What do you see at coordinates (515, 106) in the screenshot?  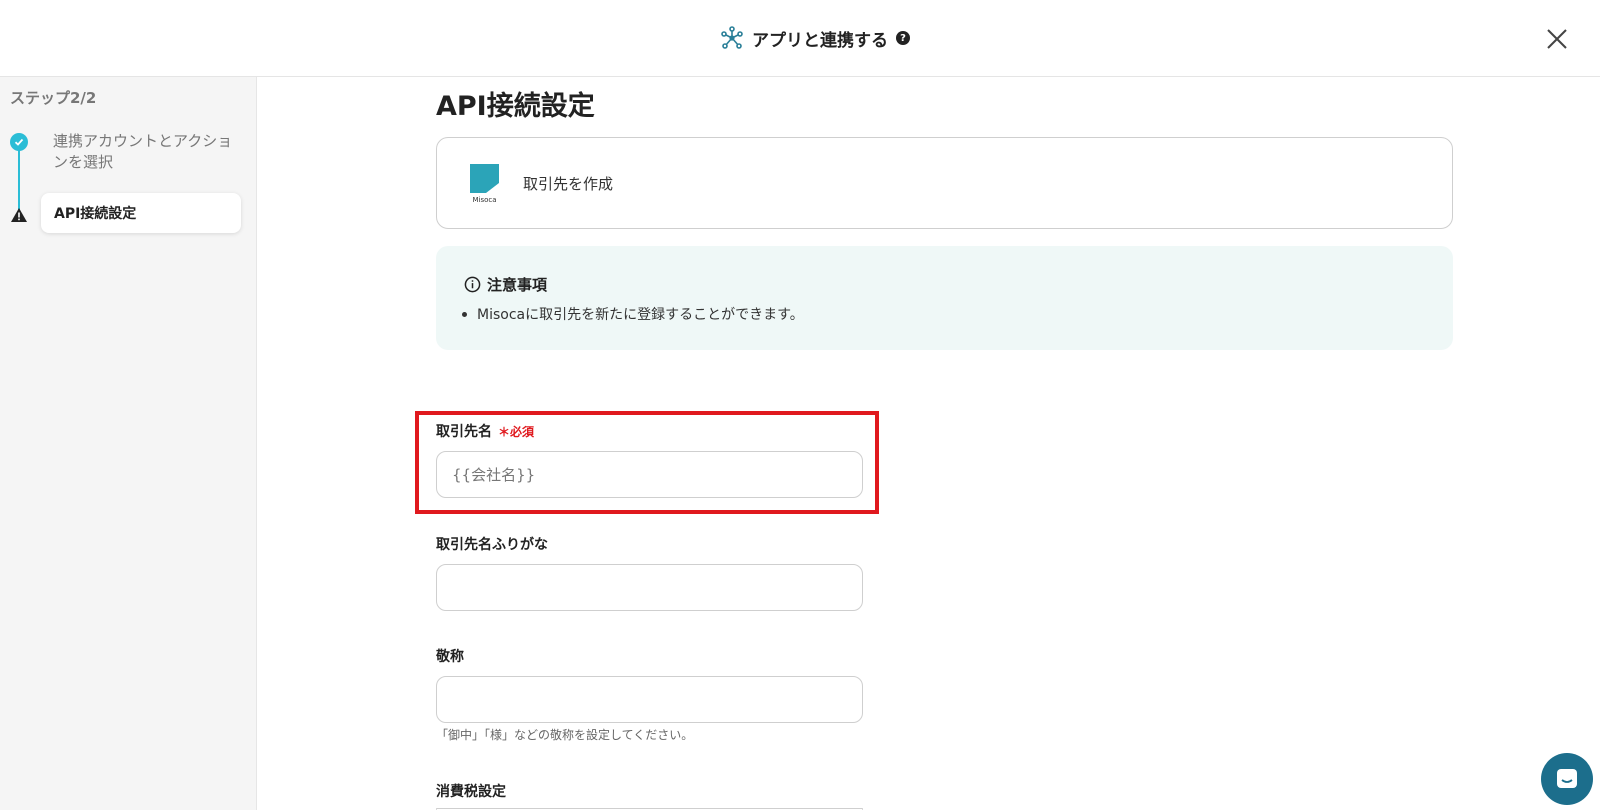 I see `page-title: API接続設定` at bounding box center [515, 106].